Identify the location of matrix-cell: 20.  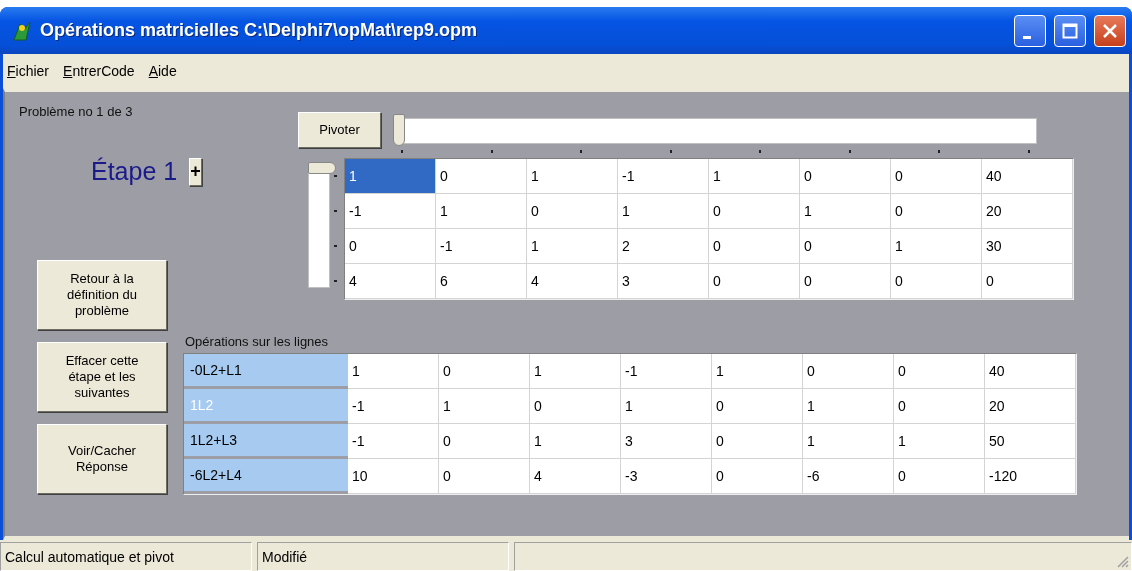
(1027, 211).